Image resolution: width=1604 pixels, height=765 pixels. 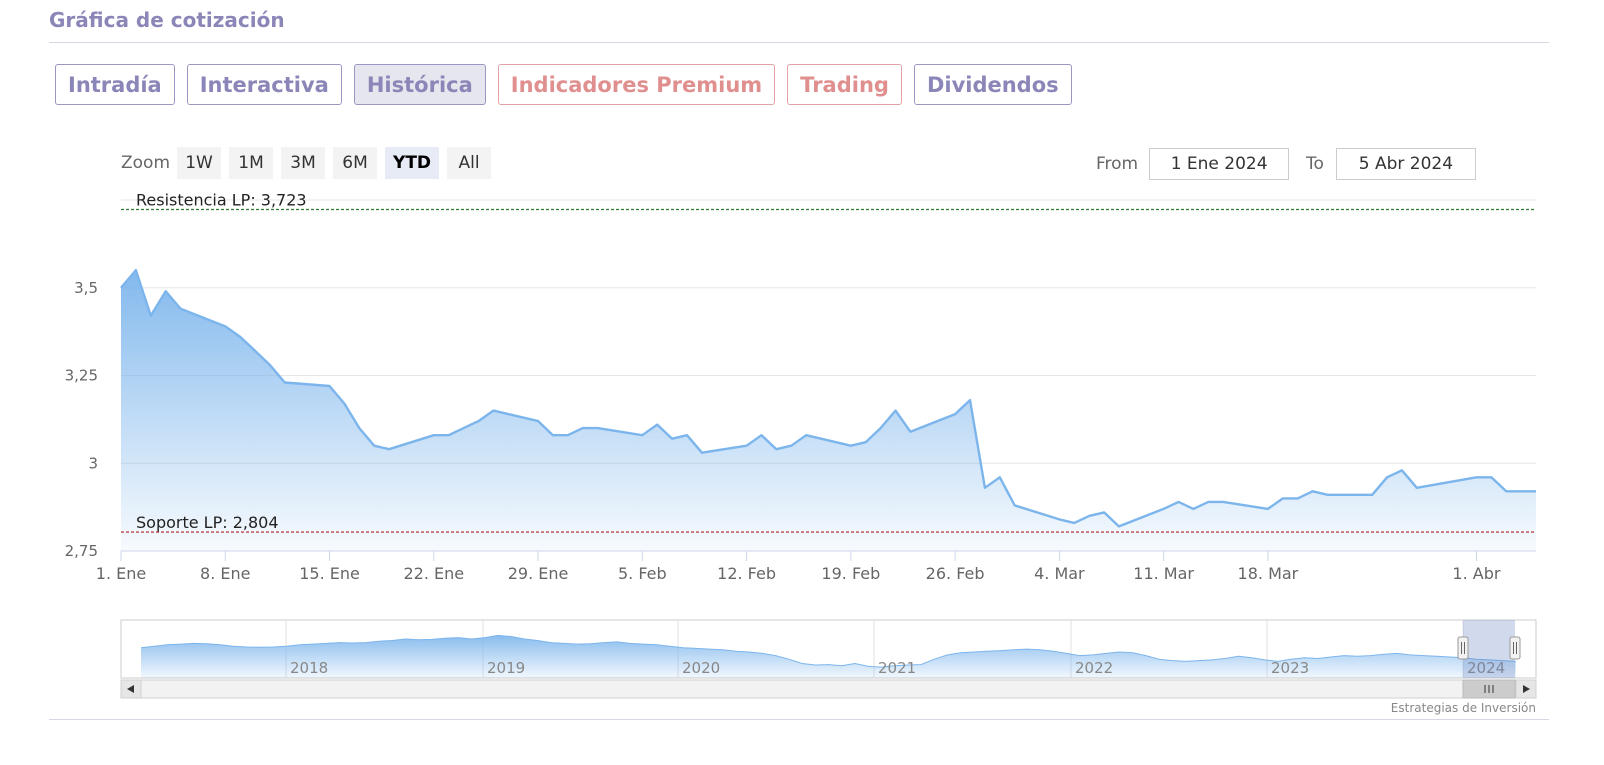 I want to click on navigator-year-label: 2020, so click(x=701, y=668).